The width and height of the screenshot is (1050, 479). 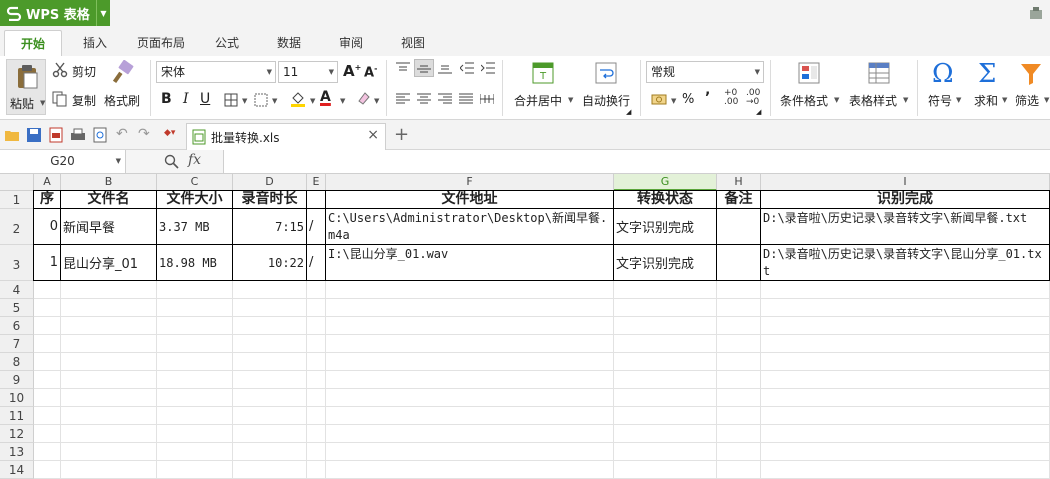 I want to click on decrease-indent-icon, so click(x=467, y=68).